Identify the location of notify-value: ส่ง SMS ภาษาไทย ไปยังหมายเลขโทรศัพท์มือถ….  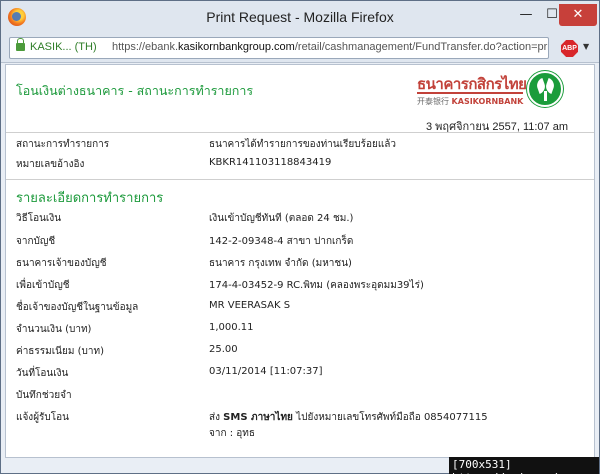
(348, 417).